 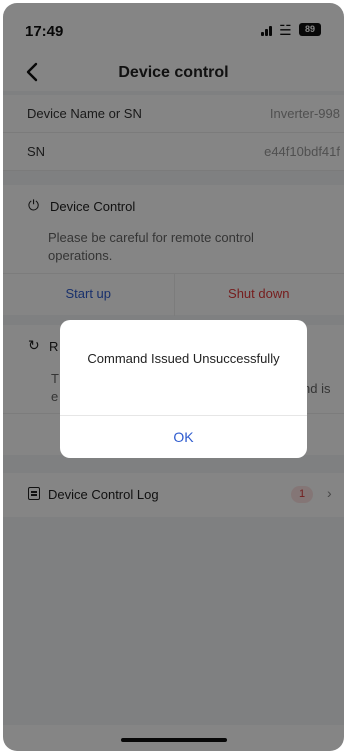 I want to click on alert-dialog: Command Issued Unsuccessfully OK, so click(x=183, y=389).